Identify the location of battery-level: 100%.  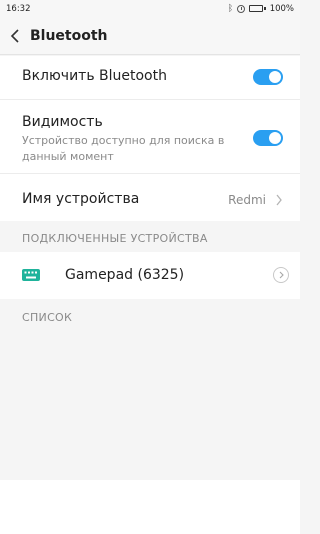
(281, 8).